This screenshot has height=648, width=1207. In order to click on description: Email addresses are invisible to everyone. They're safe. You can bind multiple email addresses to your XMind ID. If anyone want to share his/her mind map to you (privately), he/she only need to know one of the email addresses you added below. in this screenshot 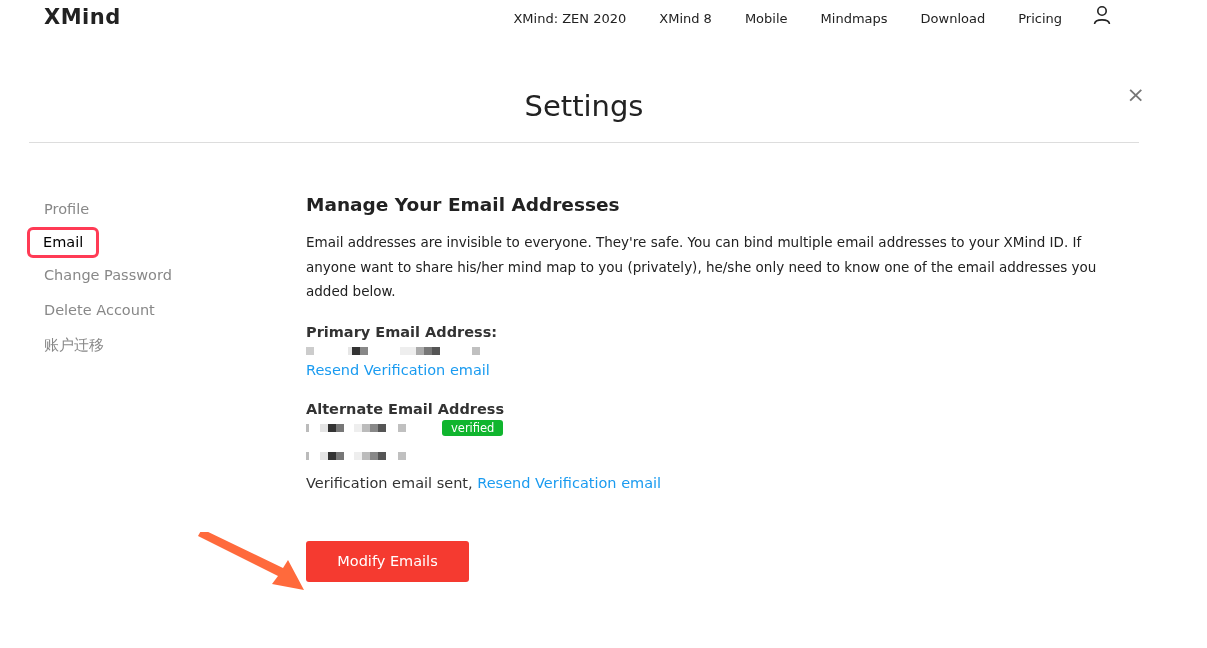, I will do `click(702, 267)`.